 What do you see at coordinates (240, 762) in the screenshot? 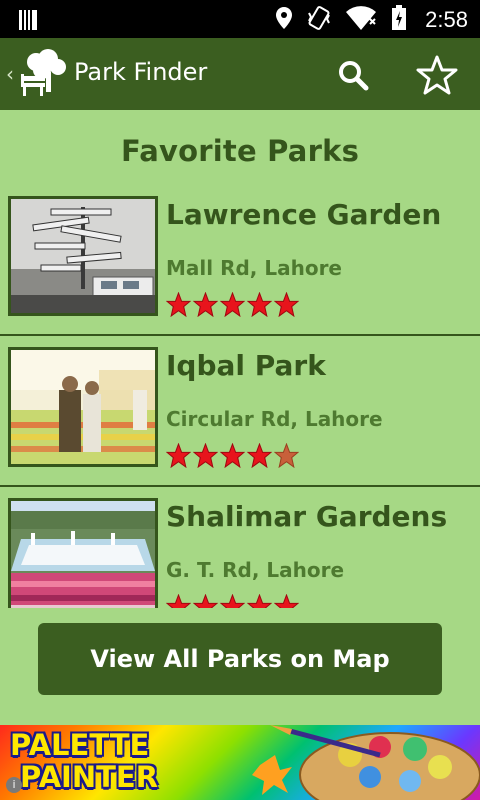
I see `ad-banner: PALETTE PAINTER i` at bounding box center [240, 762].